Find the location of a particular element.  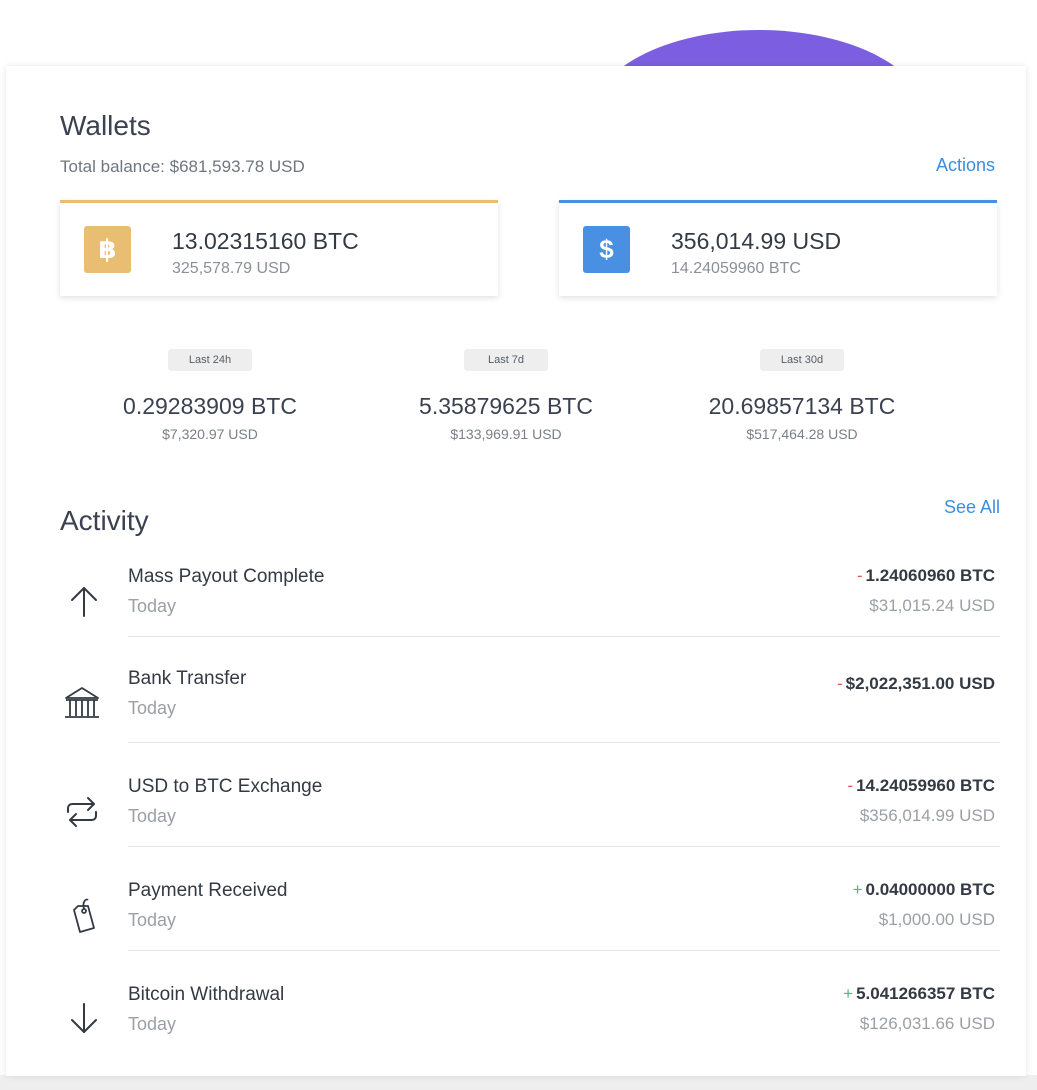

actions-link: Actions is located at coordinates (965, 165).